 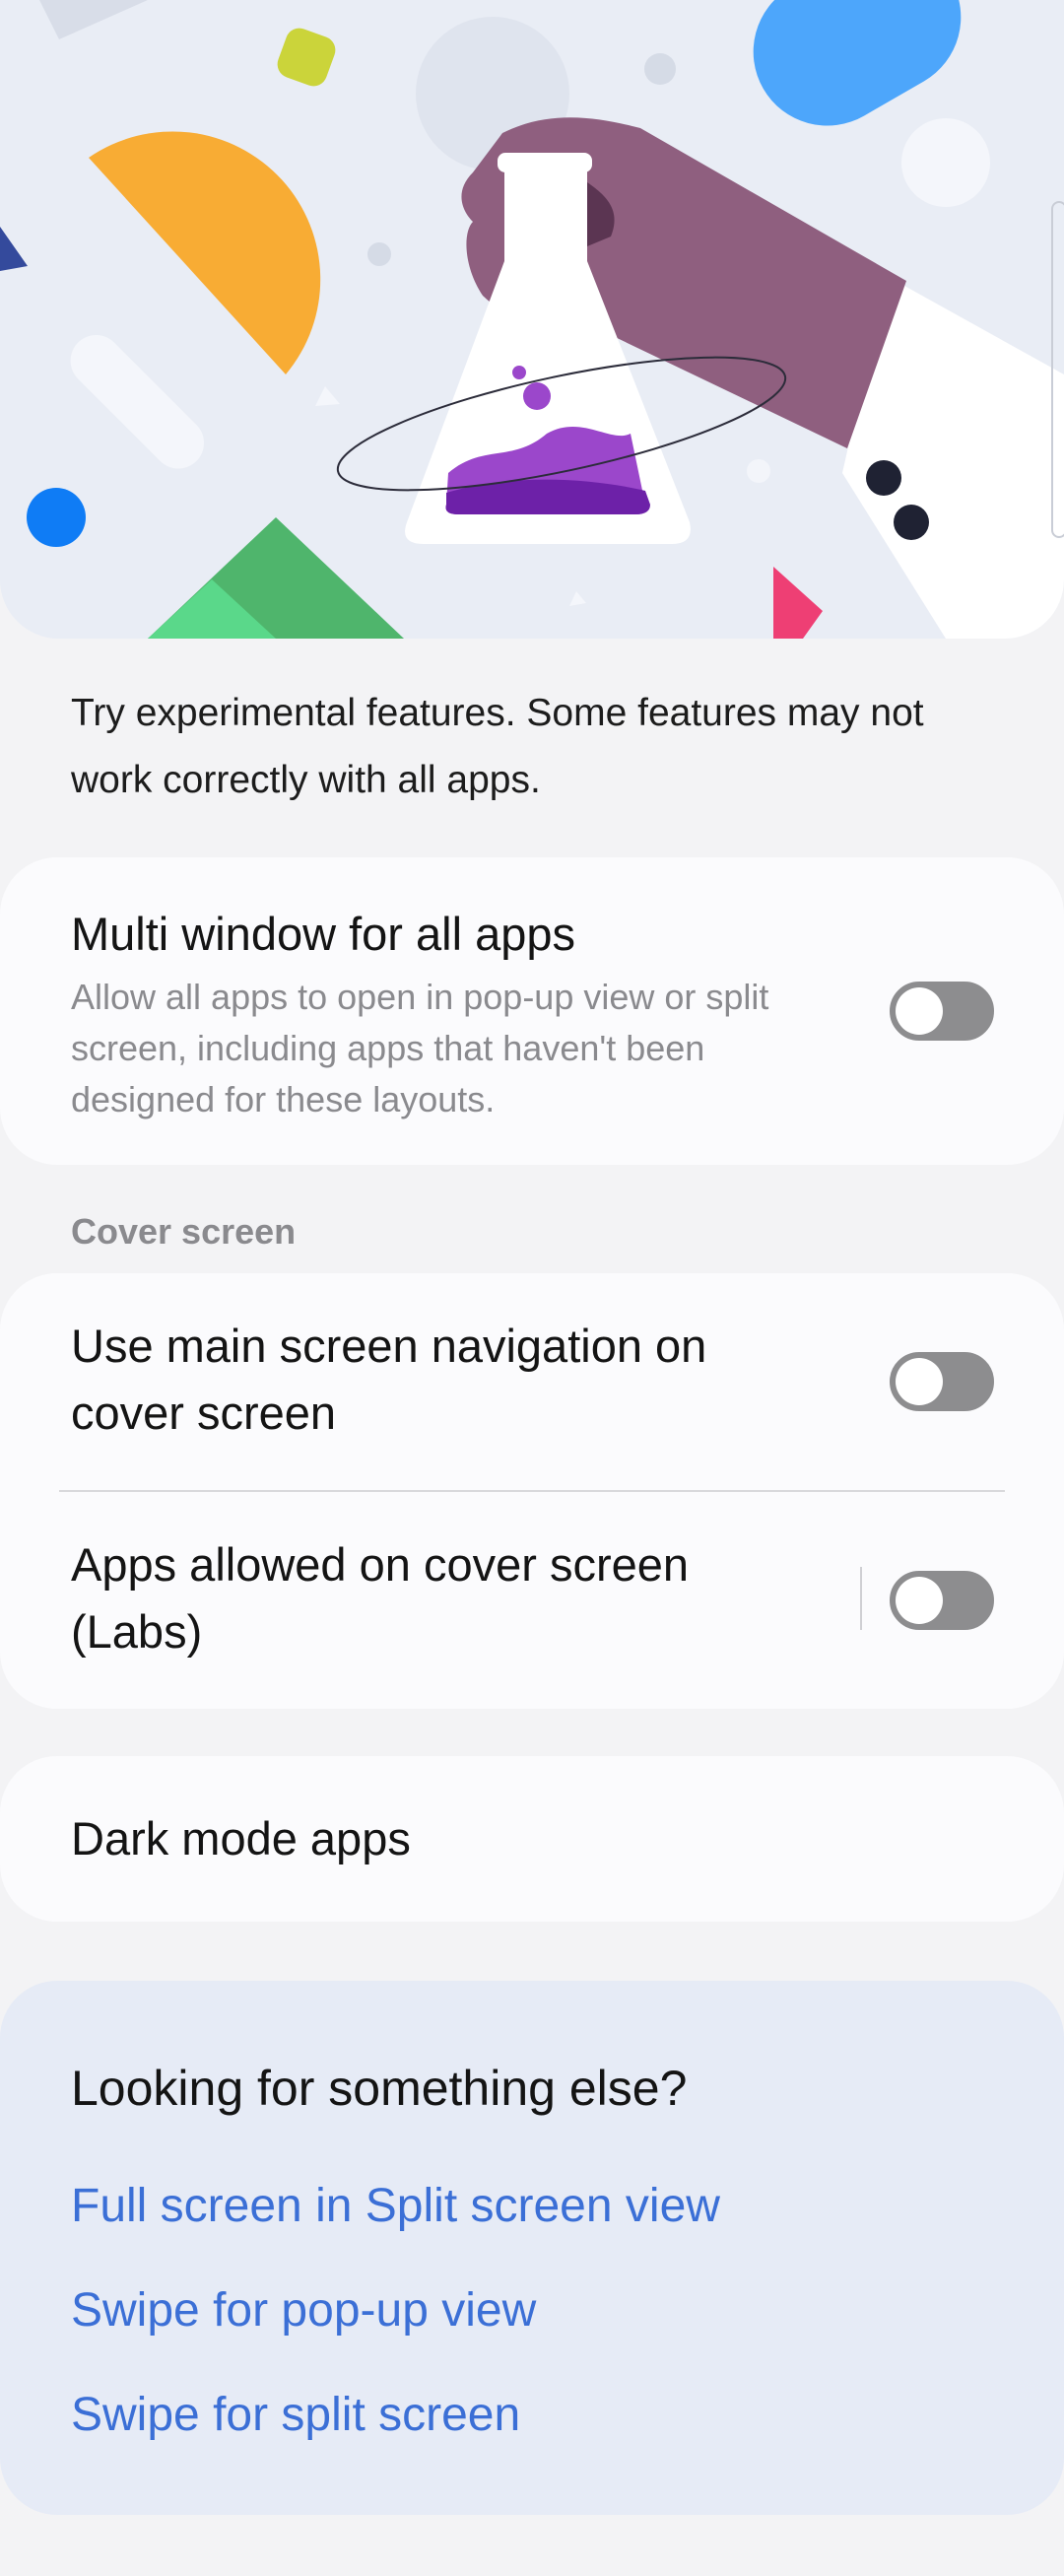 I want to click on cover-apps-allowed-toggle, so click(x=942, y=1600).